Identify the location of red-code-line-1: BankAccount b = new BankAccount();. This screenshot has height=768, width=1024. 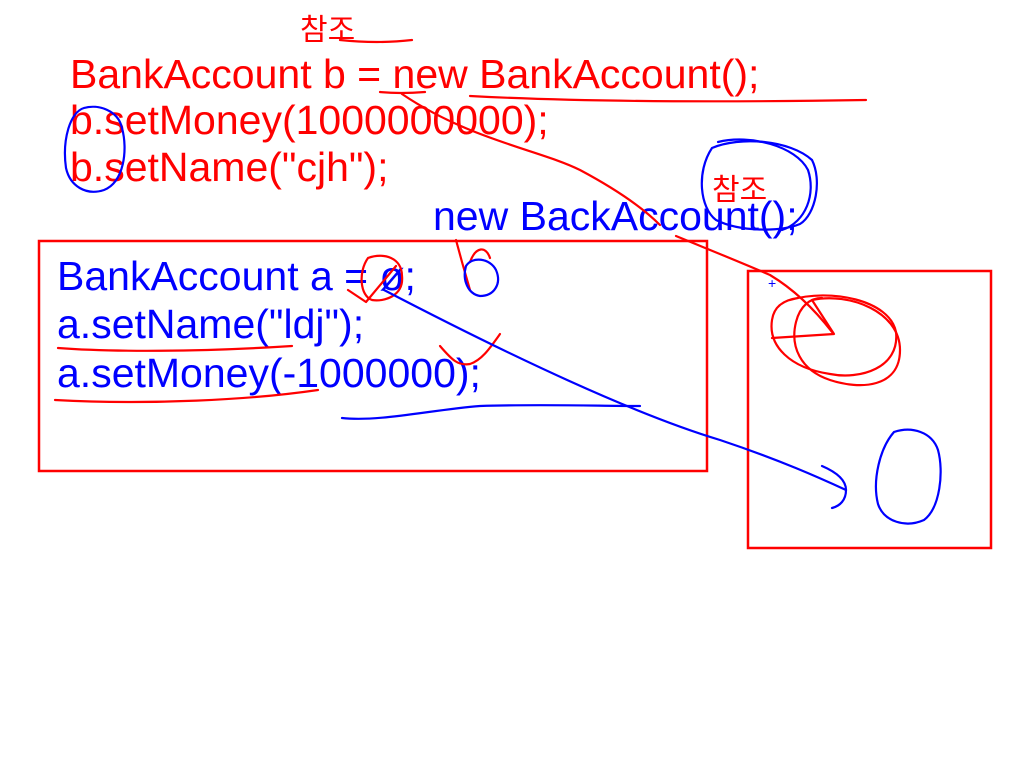
(414, 74).